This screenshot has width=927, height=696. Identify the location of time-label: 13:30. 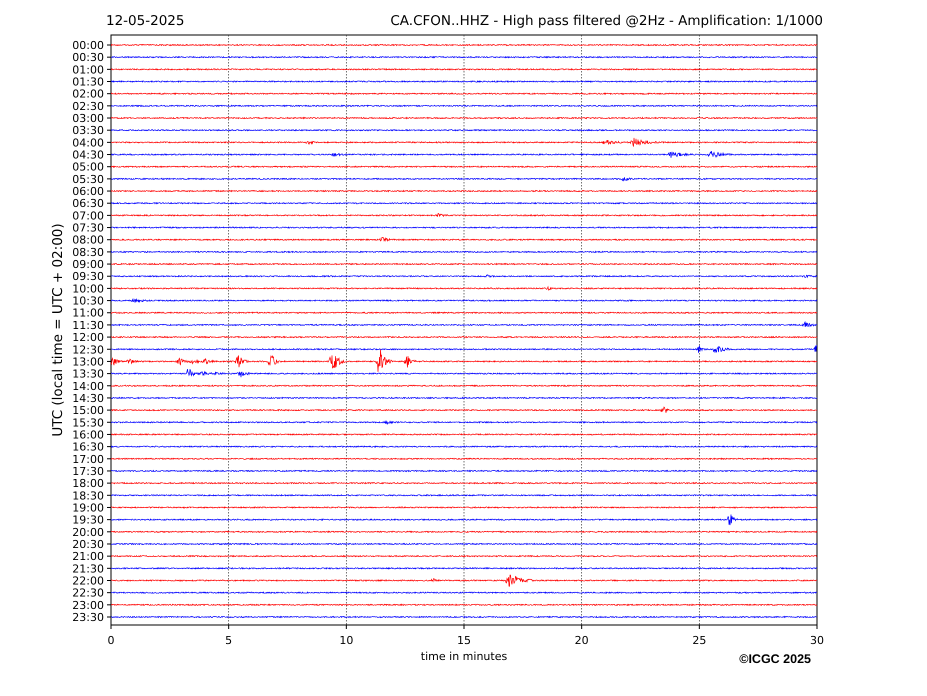
(88, 374).